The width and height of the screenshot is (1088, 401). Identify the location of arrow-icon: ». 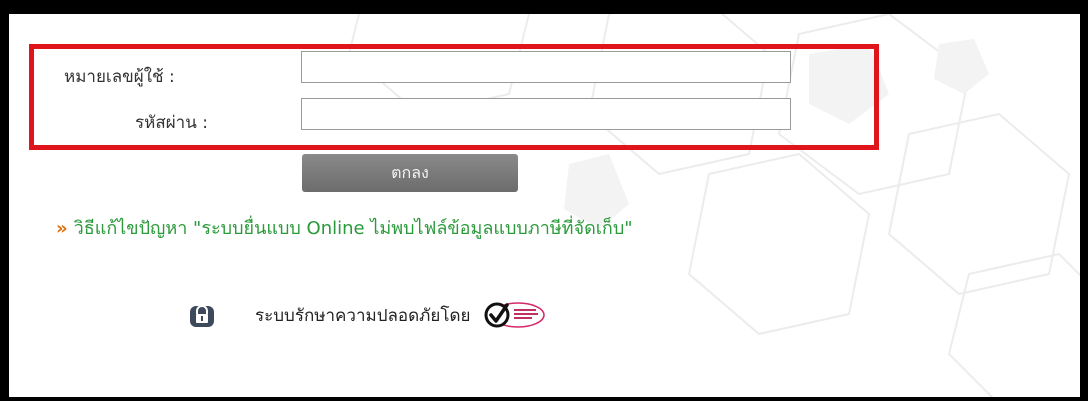
(62, 228).